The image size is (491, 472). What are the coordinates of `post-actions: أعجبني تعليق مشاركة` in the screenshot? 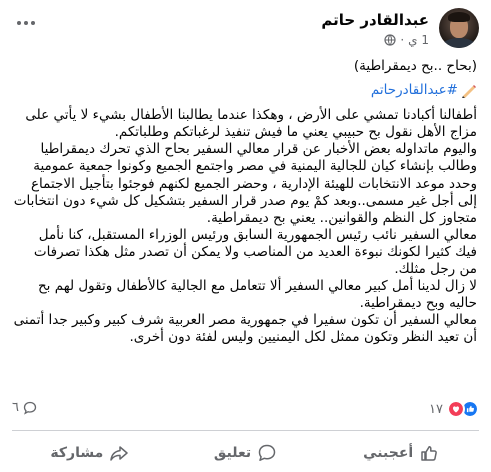 It's located at (245, 453).